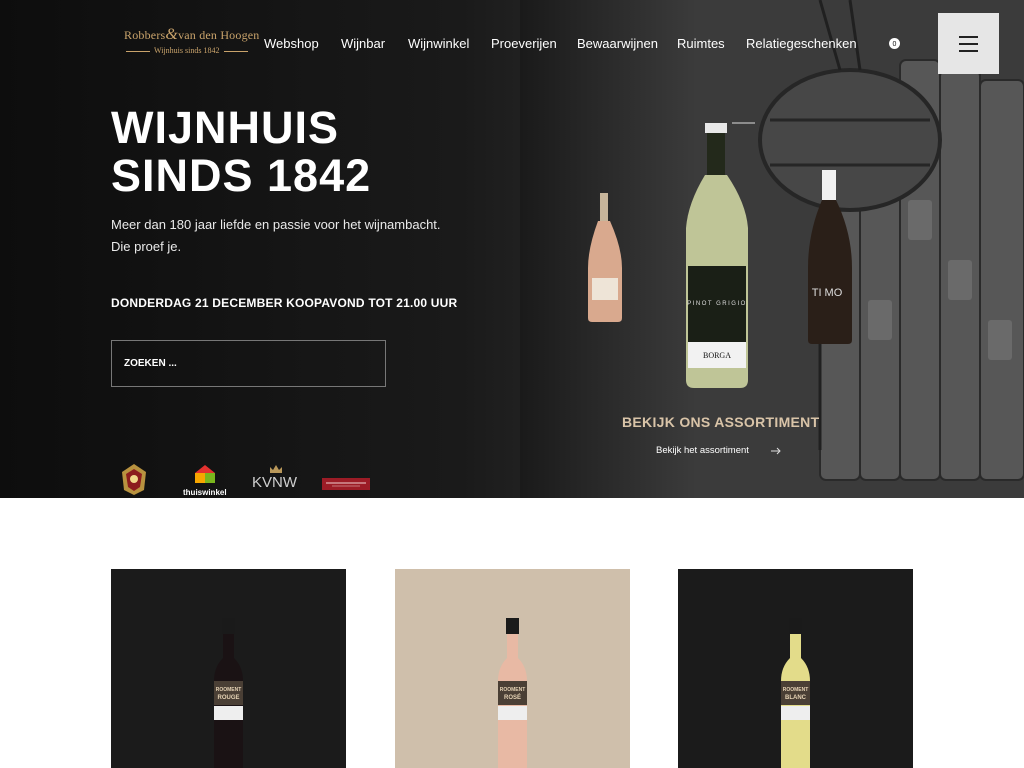 The height and width of the screenshot is (768, 1024). I want to click on kvnw-label: KVNW, so click(274, 482).